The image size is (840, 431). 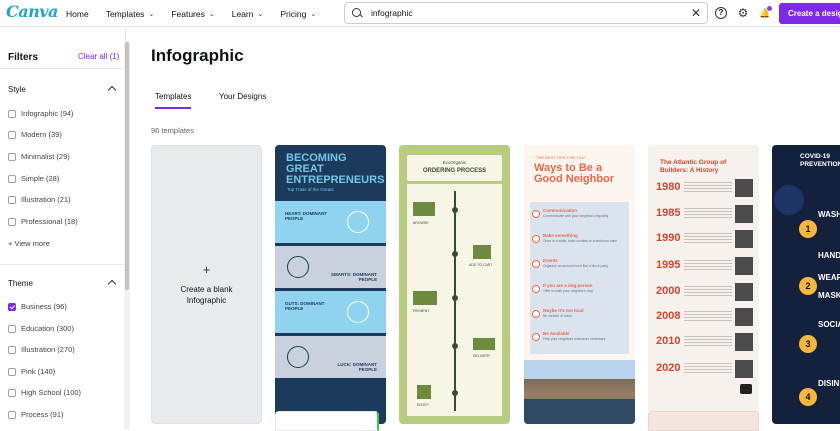 I want to click on nav-pricing: Pricing ⌄, so click(x=298, y=14).